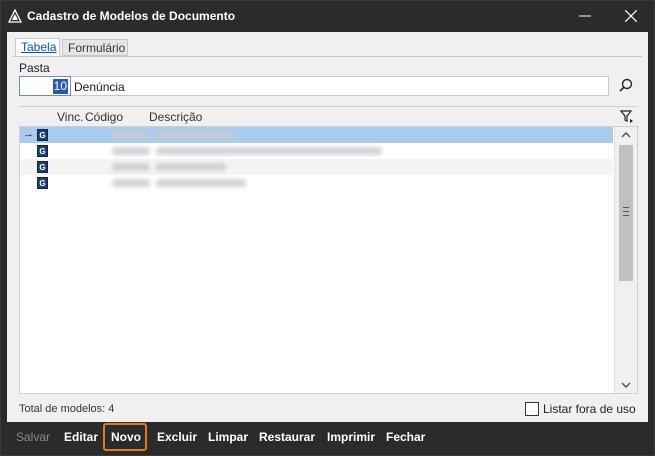 Image resolution: width=655 pixels, height=456 pixels. I want to click on chevron-up-icon, so click(626, 135).